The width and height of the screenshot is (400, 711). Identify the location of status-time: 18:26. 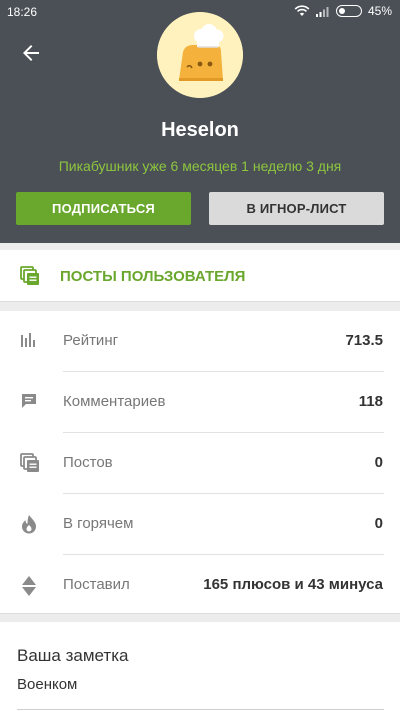
(22, 12).